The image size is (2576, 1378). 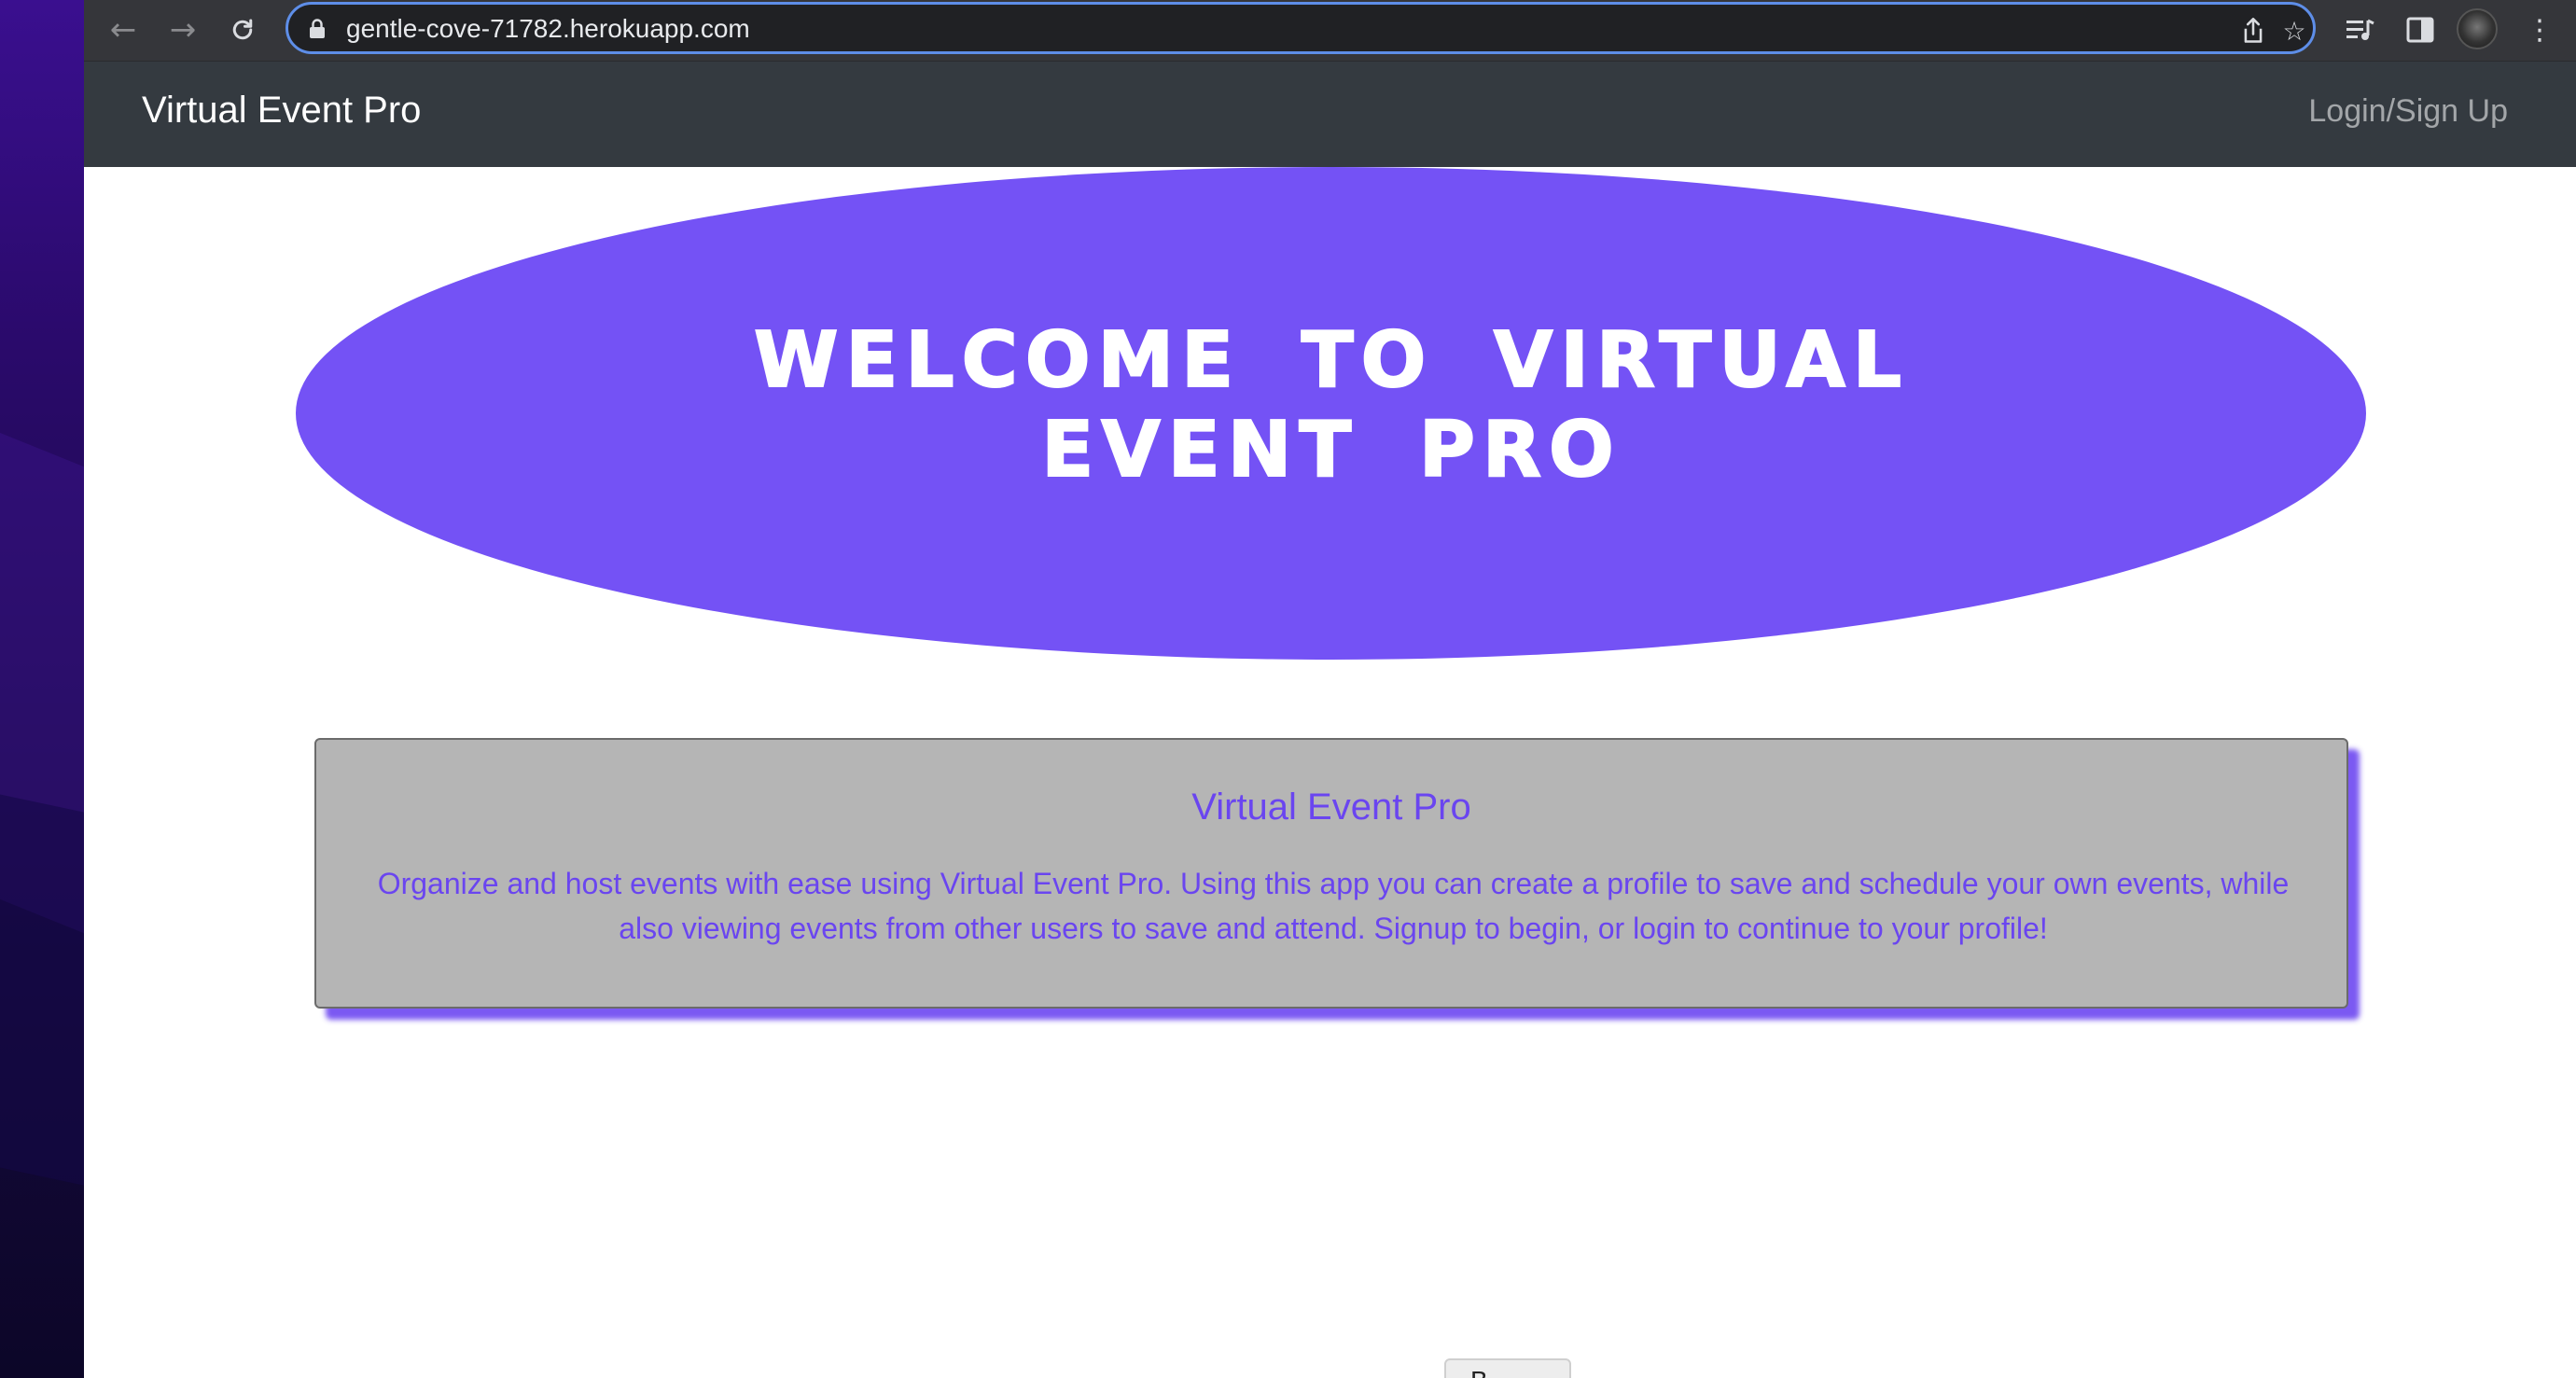 What do you see at coordinates (1300, 28) in the screenshot?
I see `address-bar: gentle-cove-71782.herokuapp.com ☆` at bounding box center [1300, 28].